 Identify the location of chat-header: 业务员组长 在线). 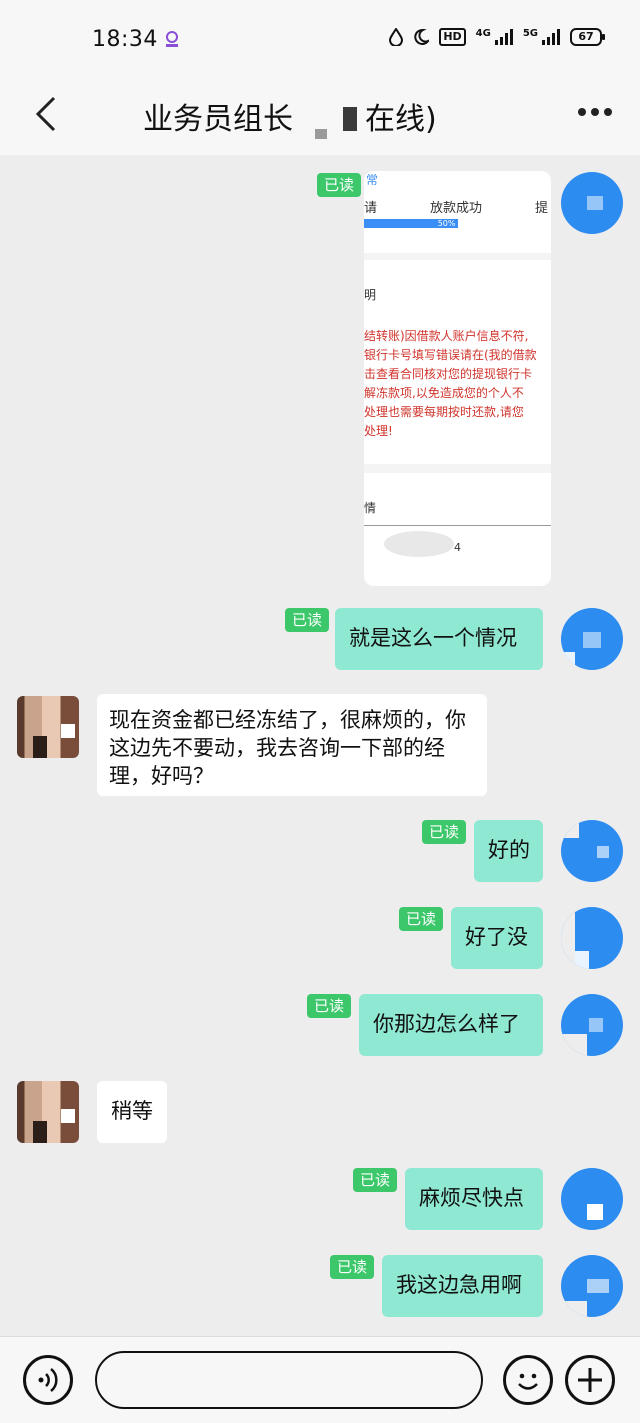
(320, 116).